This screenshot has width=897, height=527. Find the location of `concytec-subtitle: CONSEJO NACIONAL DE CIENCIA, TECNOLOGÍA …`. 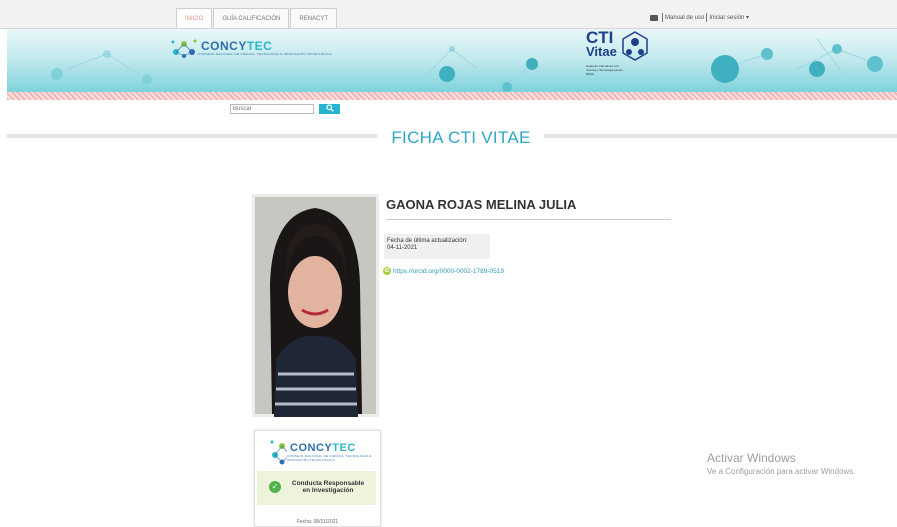

concytec-subtitle: CONSEJO NACIONAL DE CIENCIA, TECNOLOGÍA … is located at coordinates (265, 54).